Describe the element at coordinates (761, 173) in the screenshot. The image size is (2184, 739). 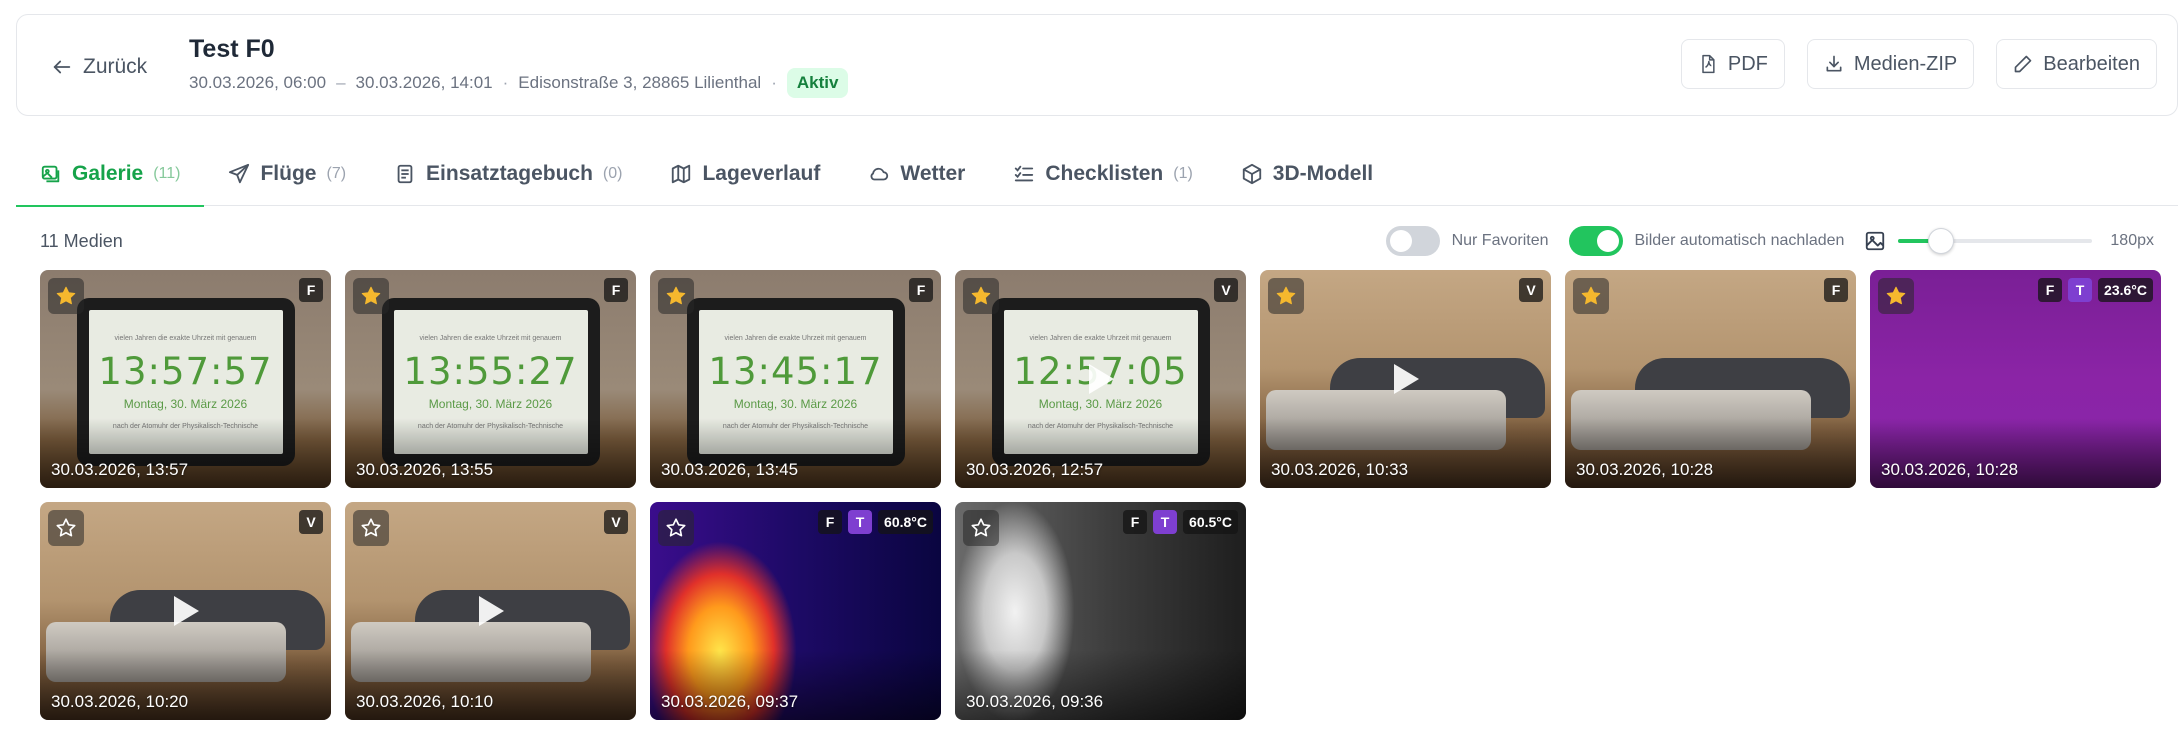
I see `tab-label: Lageverlauf` at that location.